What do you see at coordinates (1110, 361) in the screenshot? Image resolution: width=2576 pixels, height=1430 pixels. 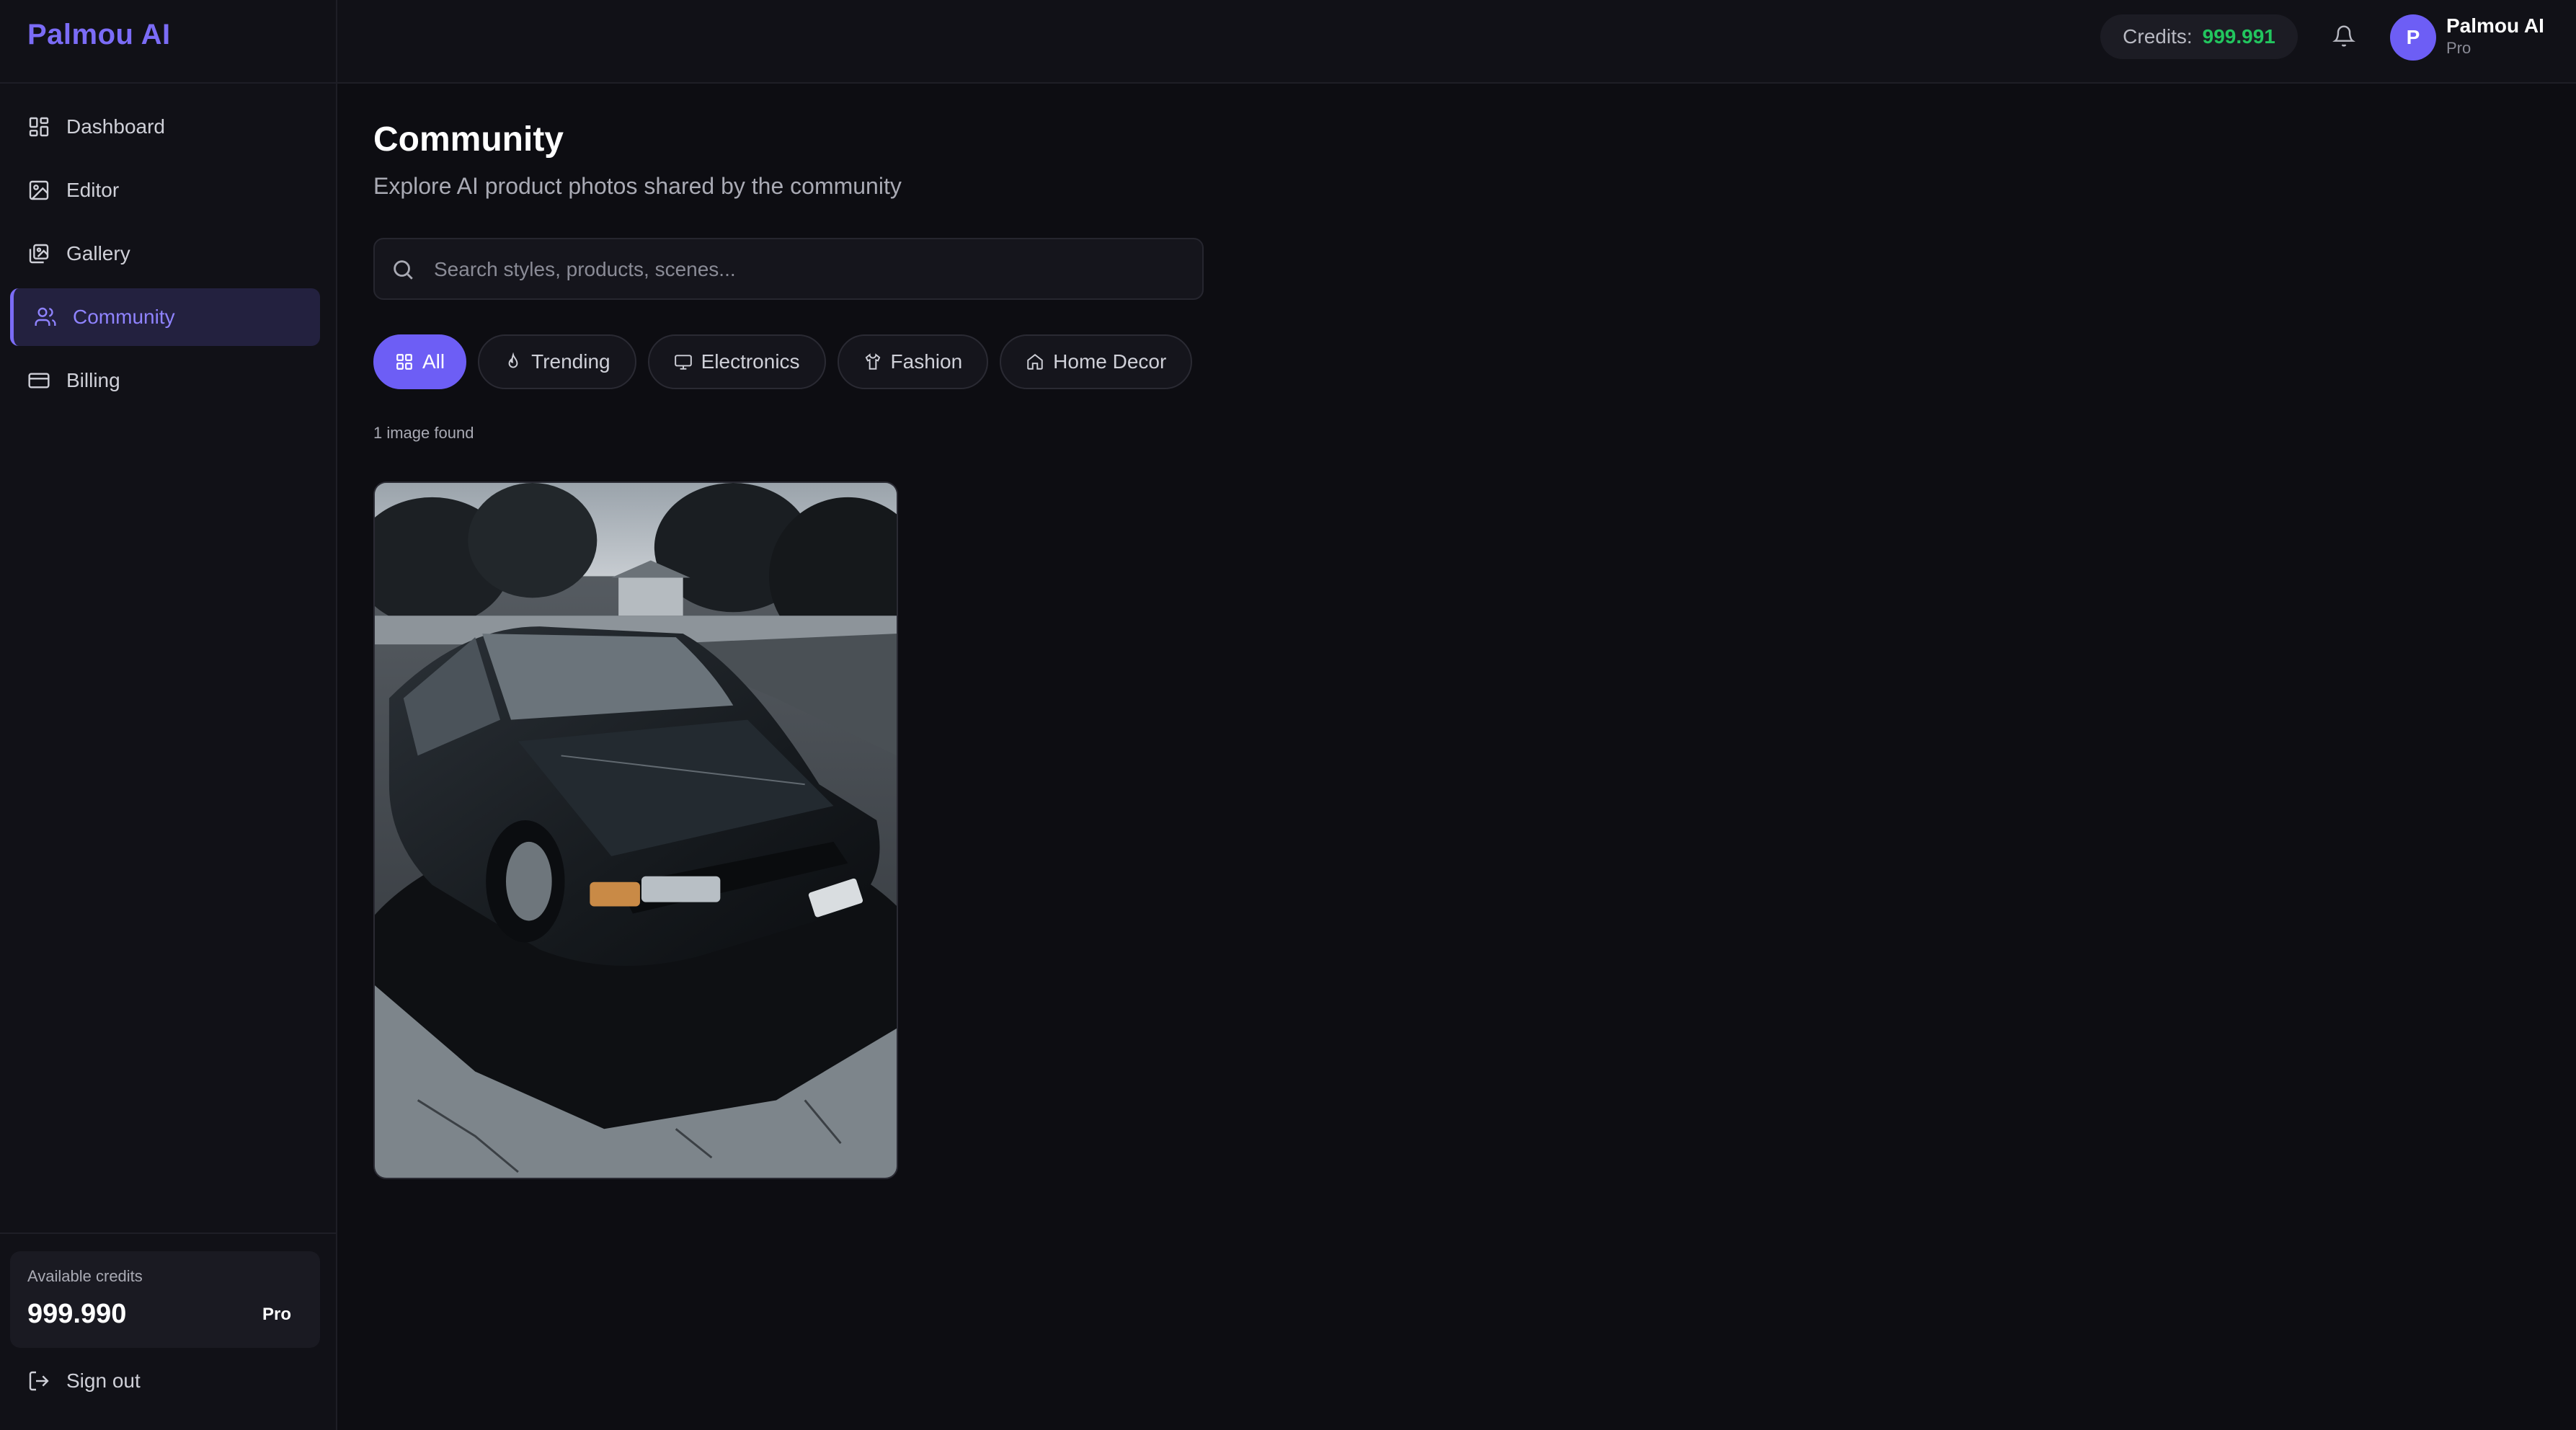 I see `filter-chip-label: Home Decor` at bounding box center [1110, 361].